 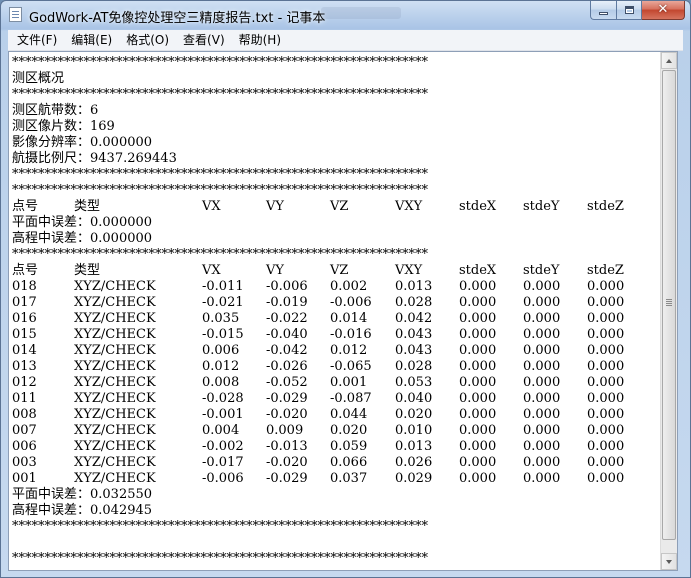 I want to click on column-header-8: stdeZ, so click(x=605, y=206).